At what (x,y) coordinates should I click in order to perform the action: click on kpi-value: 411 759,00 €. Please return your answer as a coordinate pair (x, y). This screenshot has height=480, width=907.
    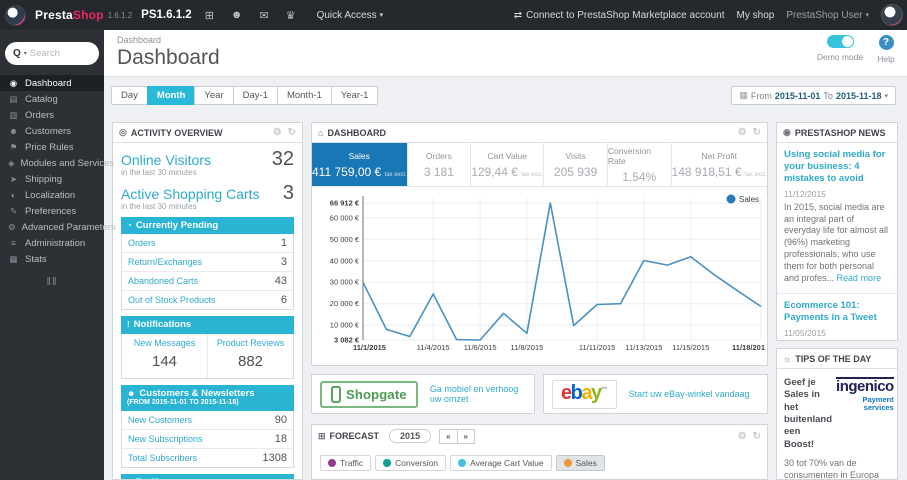
    Looking at the image, I should click on (347, 171).